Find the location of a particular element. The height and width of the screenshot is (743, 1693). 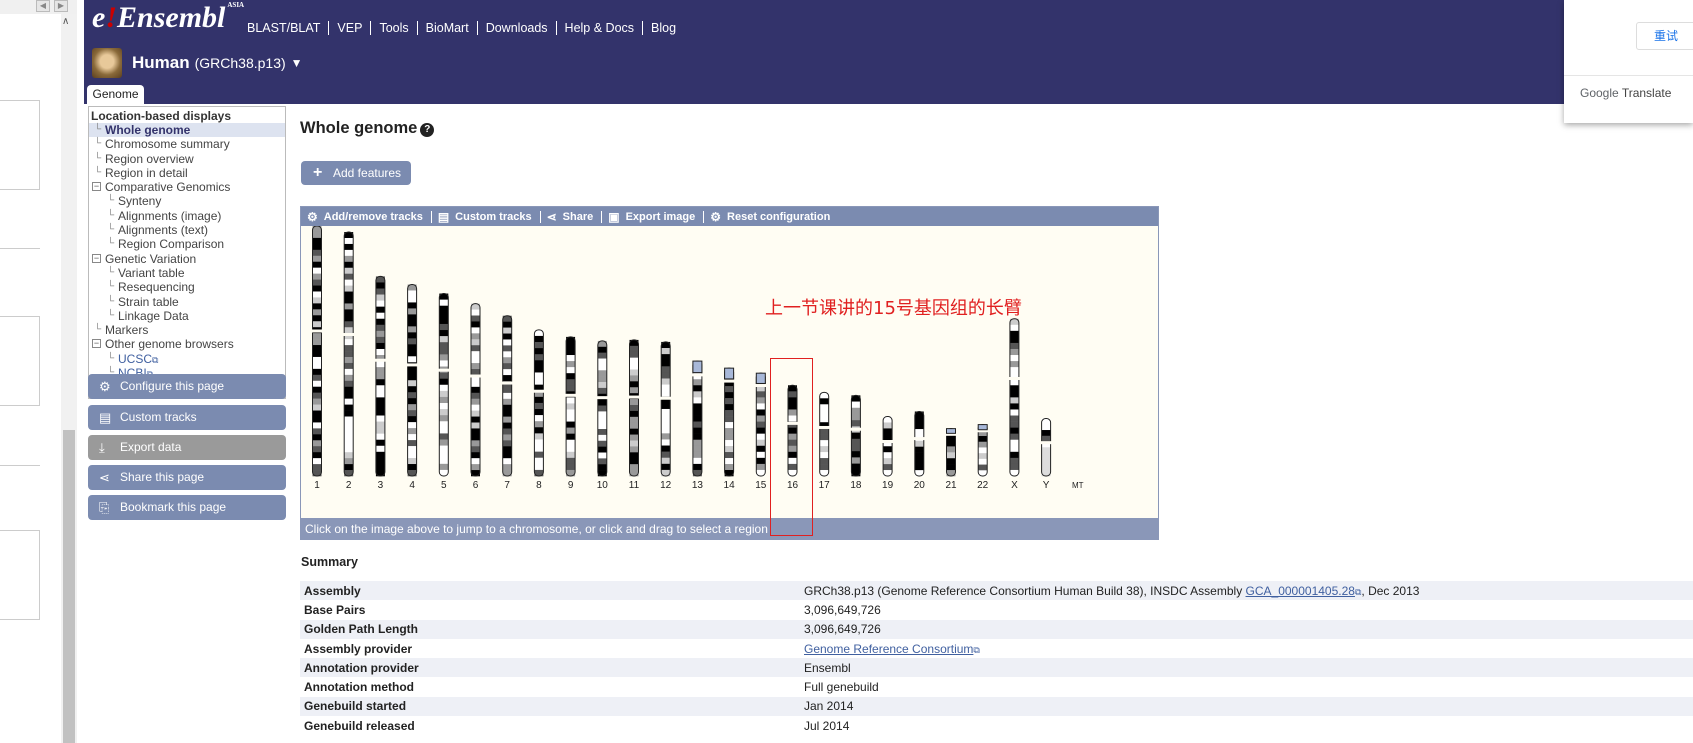

chromosome-7: 7 is located at coordinates (507, 403).